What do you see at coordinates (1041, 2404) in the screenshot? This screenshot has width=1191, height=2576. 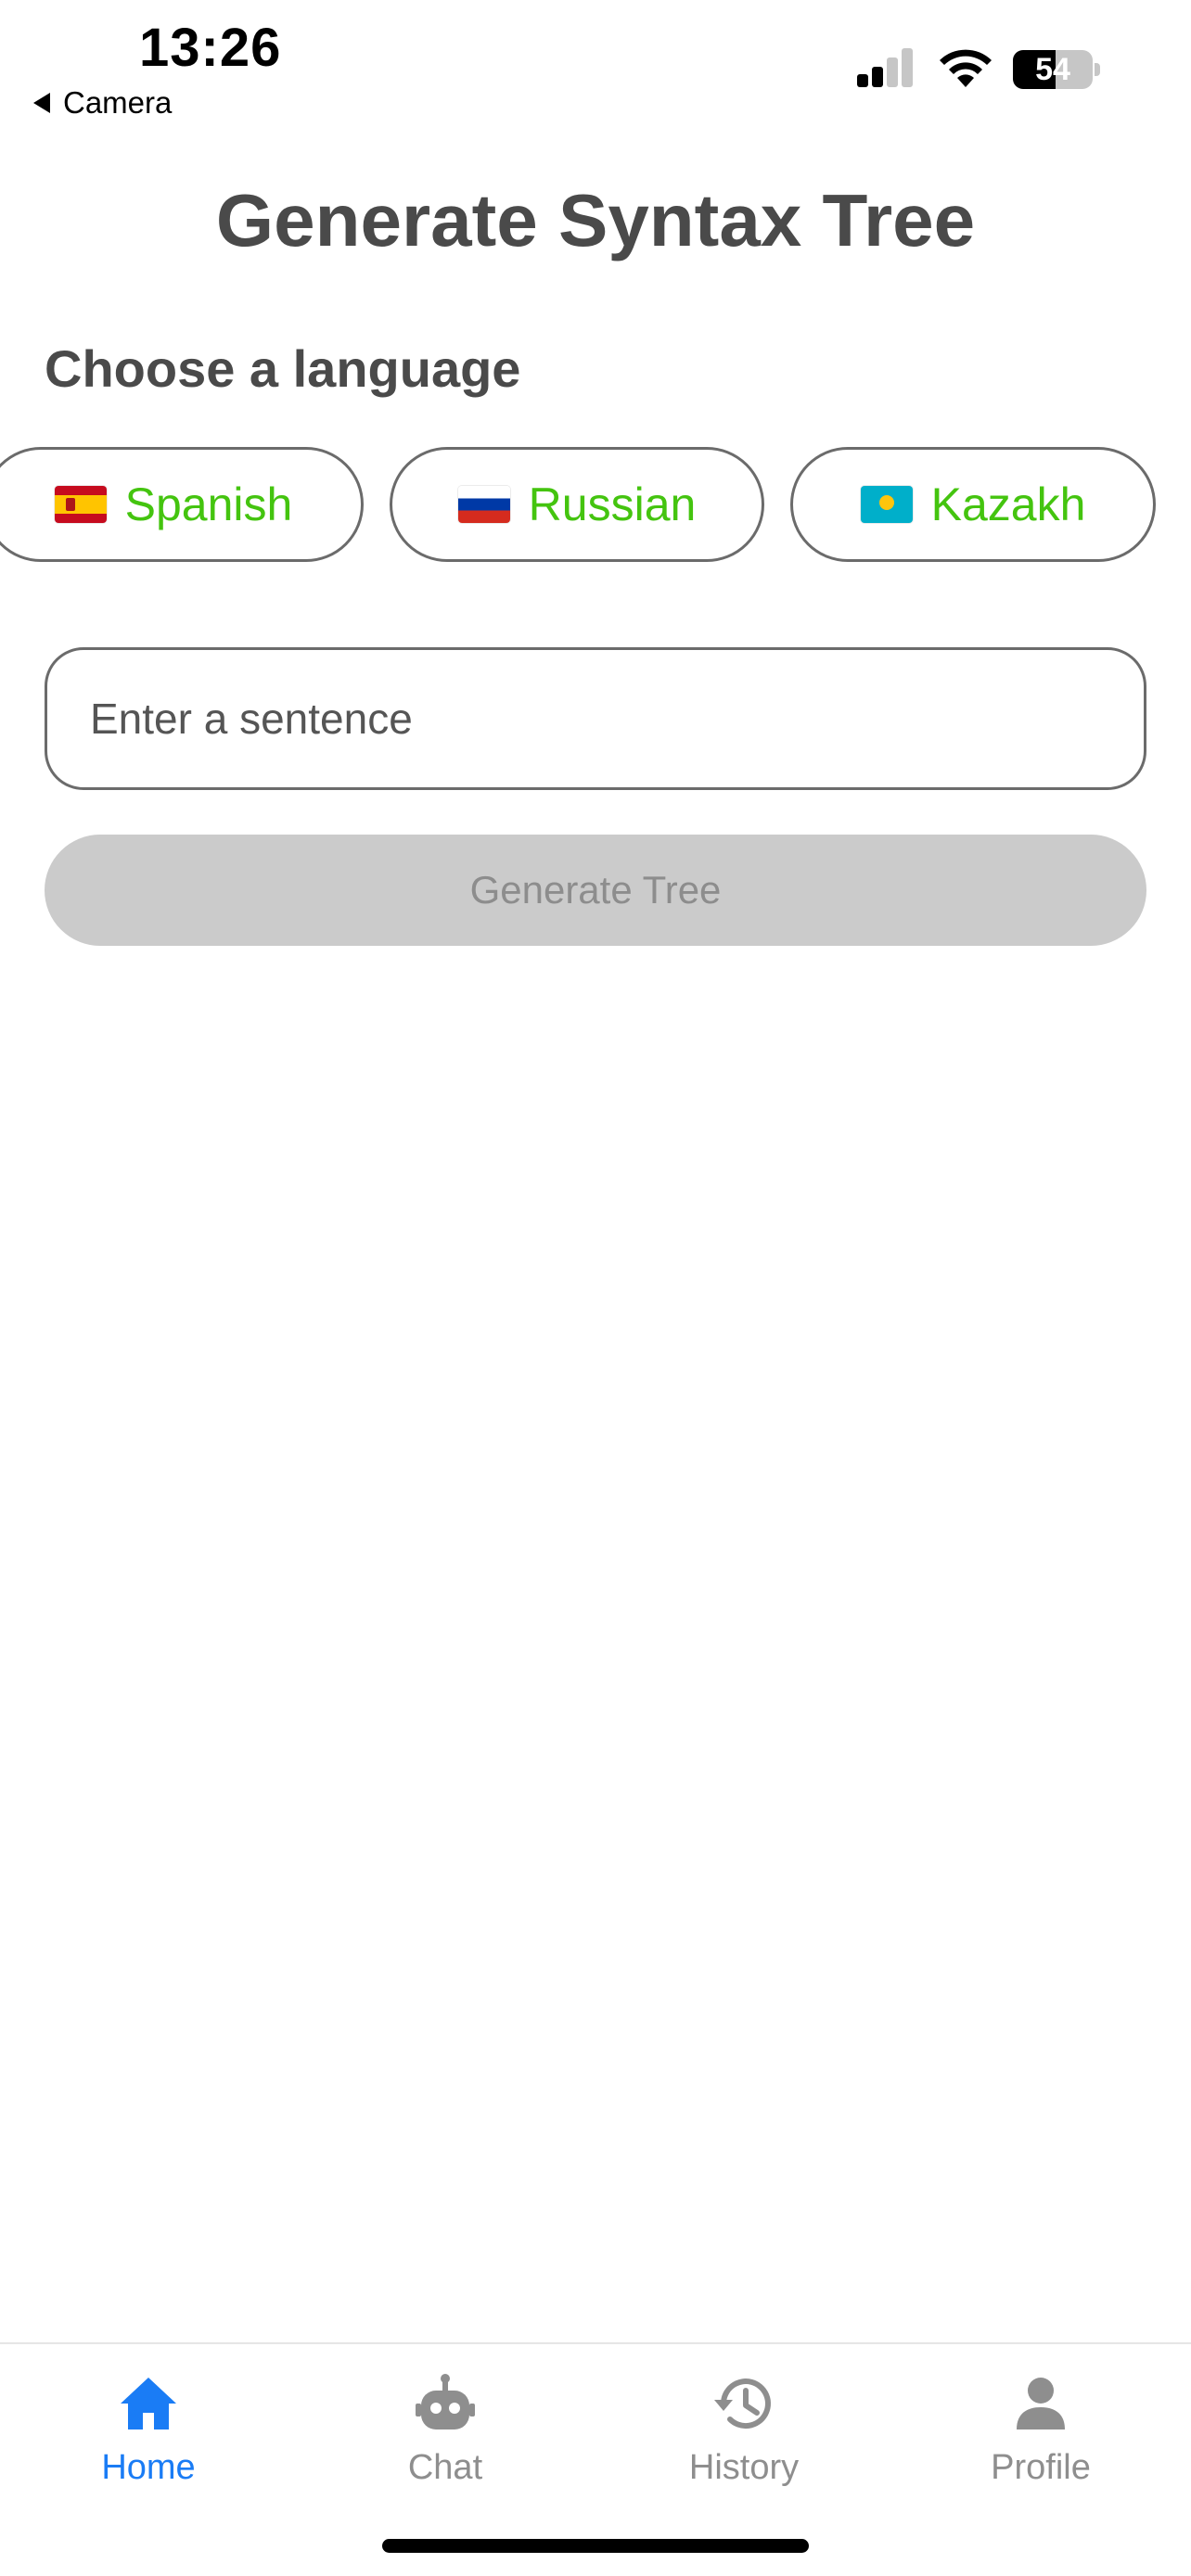 I see `person-icon` at bounding box center [1041, 2404].